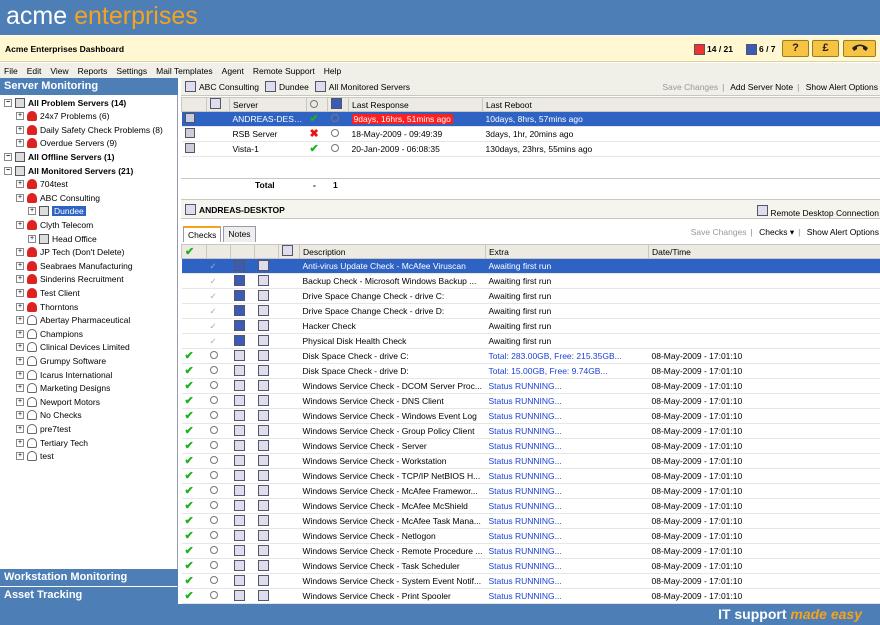 The width and height of the screenshot is (880, 625). What do you see at coordinates (795, 48) in the screenshot?
I see `help-button: ?` at bounding box center [795, 48].